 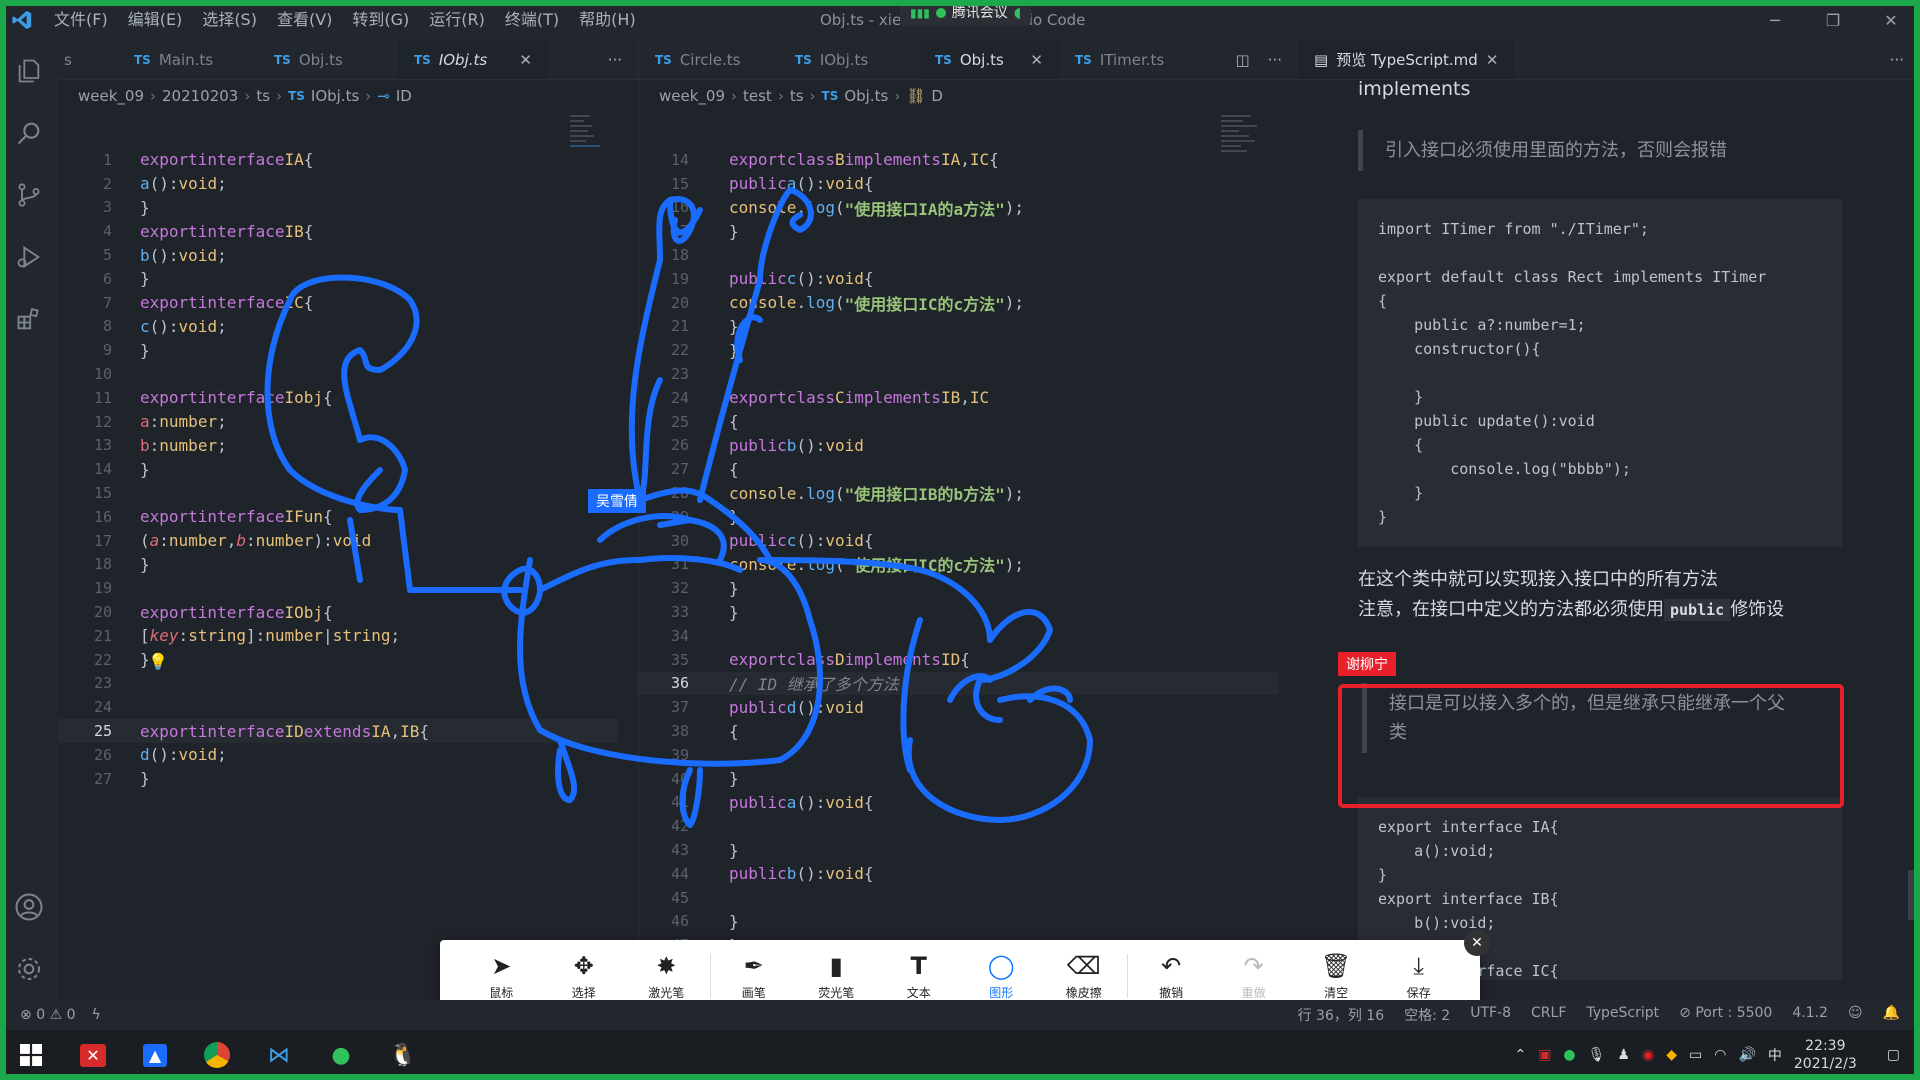 What do you see at coordinates (155, 20) in the screenshot?
I see `menu-edit: 编辑(E)` at bounding box center [155, 20].